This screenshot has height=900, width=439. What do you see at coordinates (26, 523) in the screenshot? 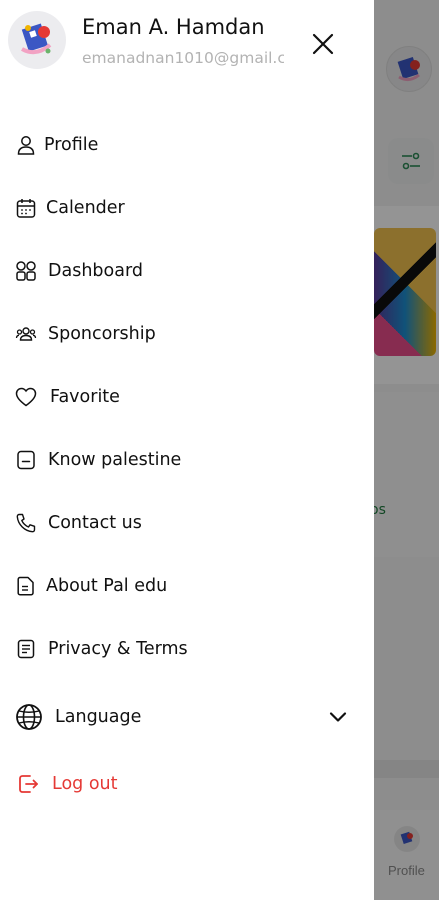
I see `phone-icon` at bounding box center [26, 523].